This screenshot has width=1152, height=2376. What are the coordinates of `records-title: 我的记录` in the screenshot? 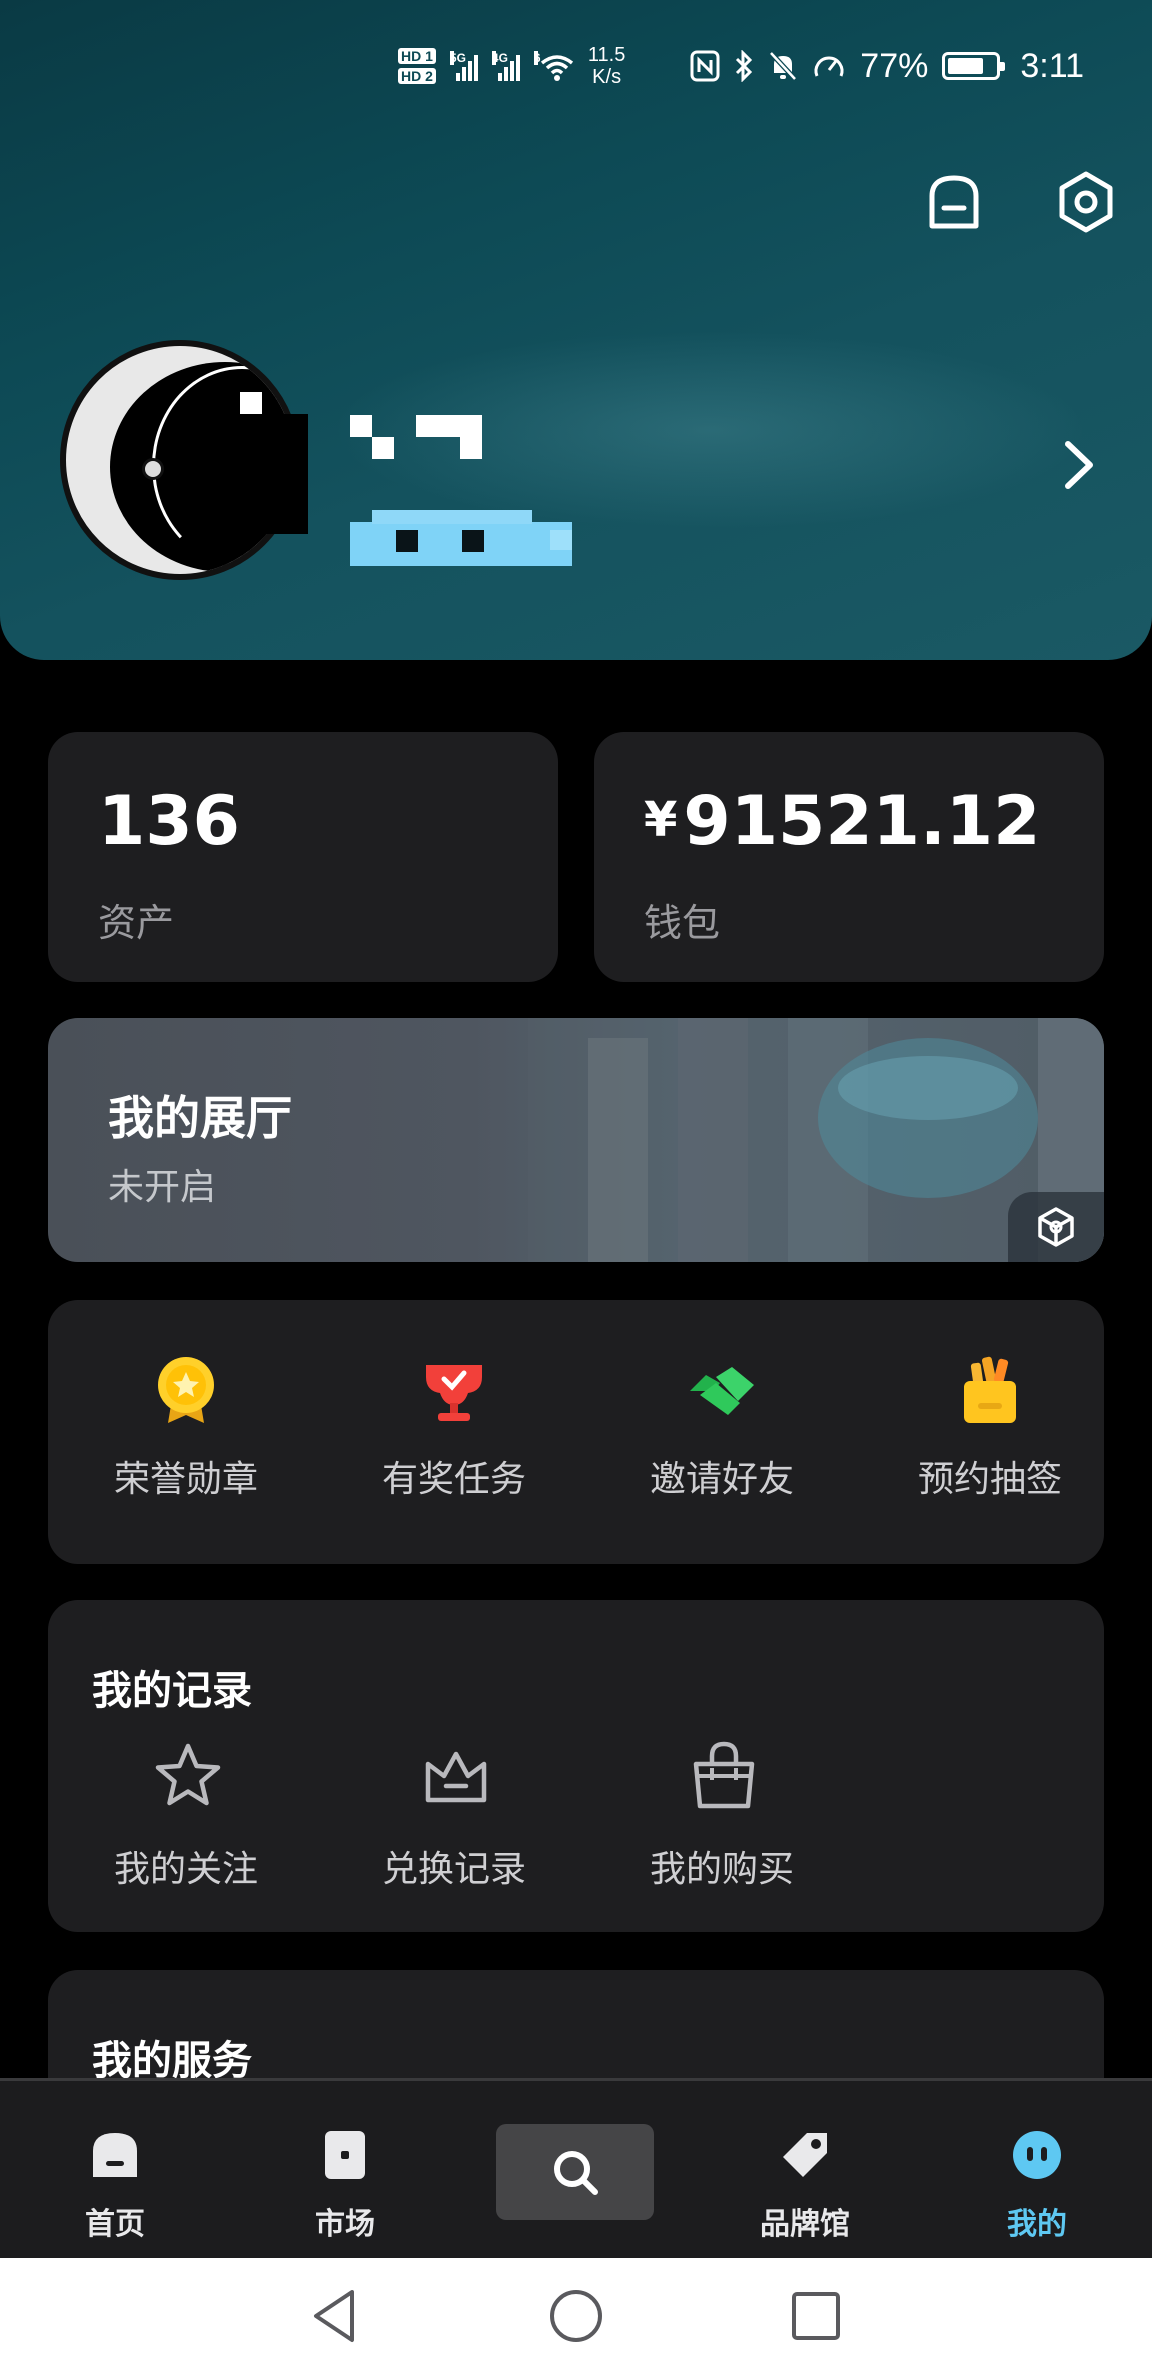 It's located at (172, 1691).